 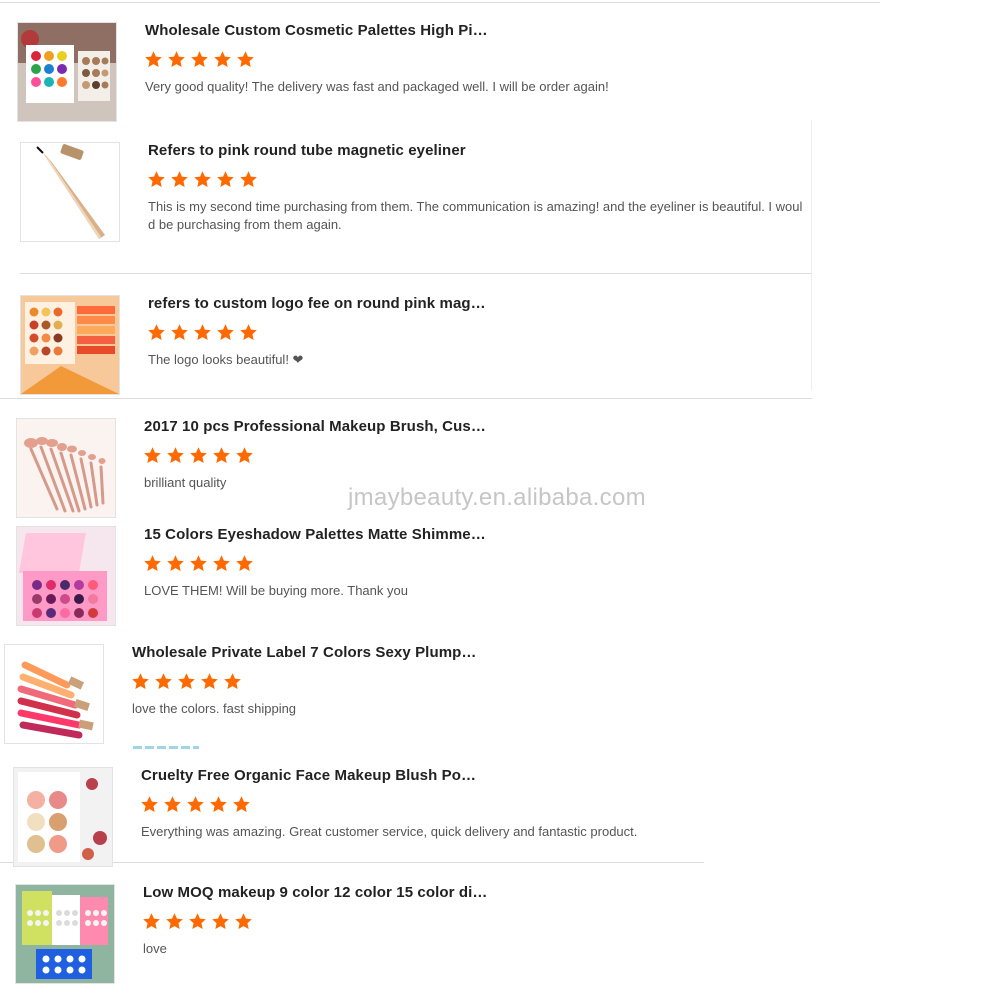 I want to click on blush-palette-photo-icon, so click(x=63, y=817).